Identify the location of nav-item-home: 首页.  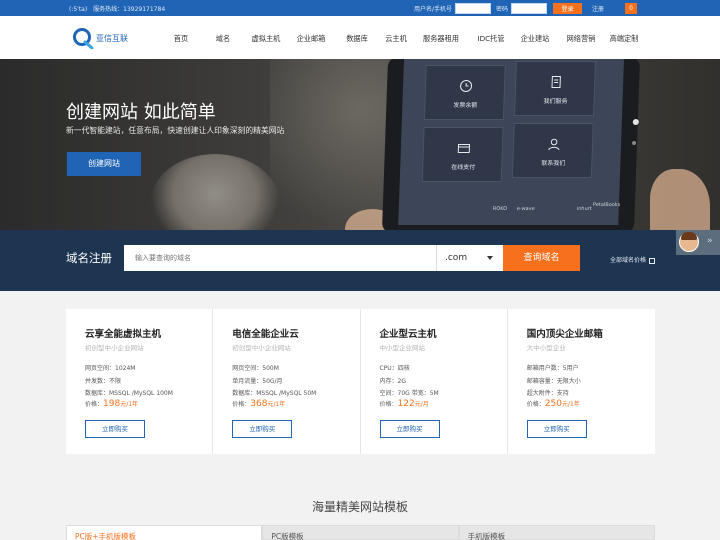
(181, 37).